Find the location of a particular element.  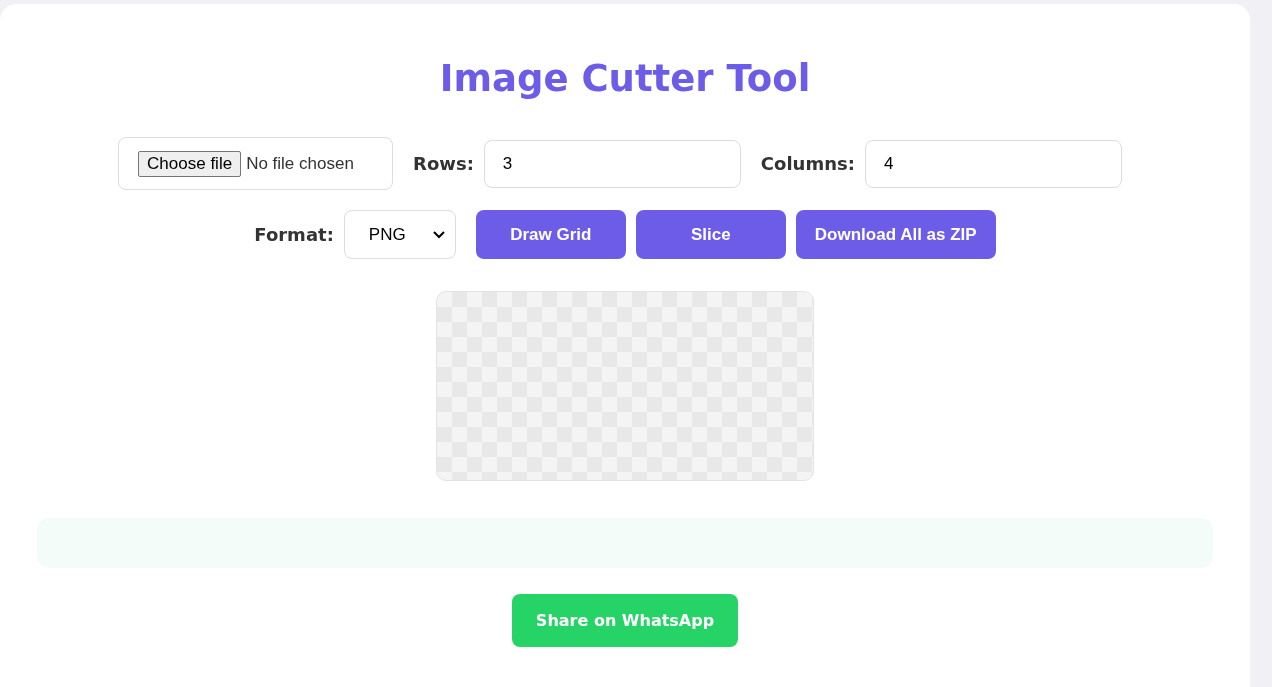

choose-file-button: Choose file is located at coordinates (190, 163).